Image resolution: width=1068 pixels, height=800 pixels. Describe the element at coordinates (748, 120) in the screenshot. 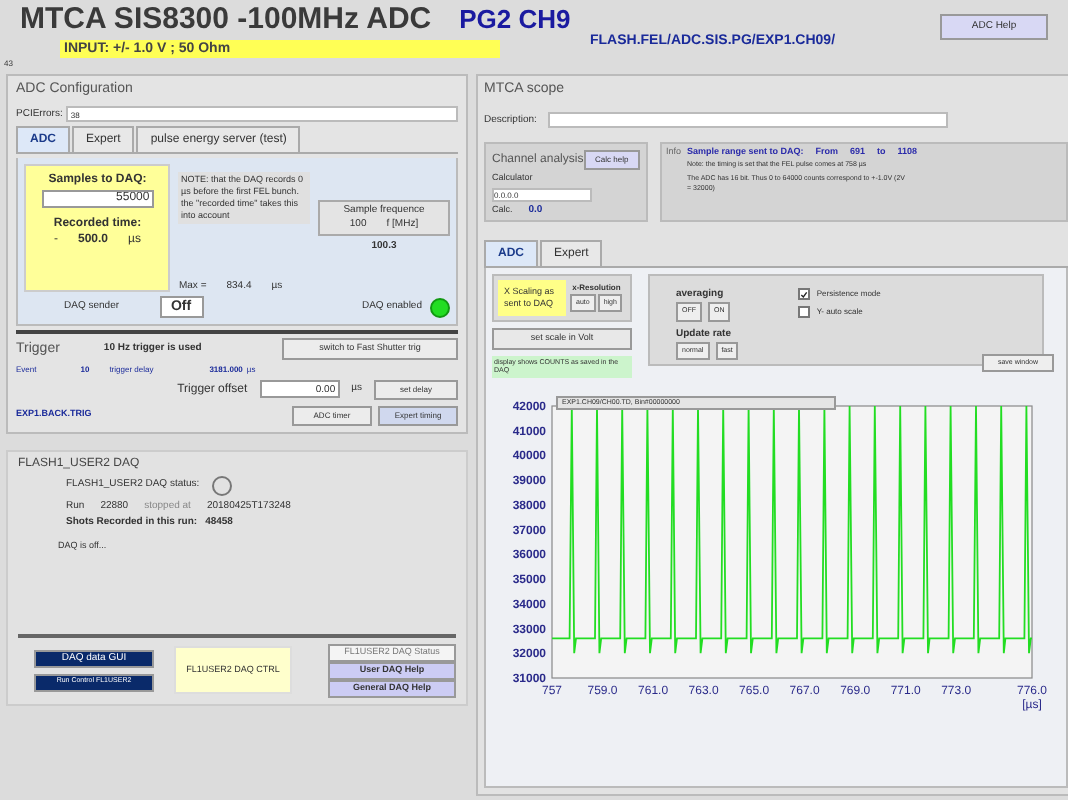

I see `description-field` at that location.